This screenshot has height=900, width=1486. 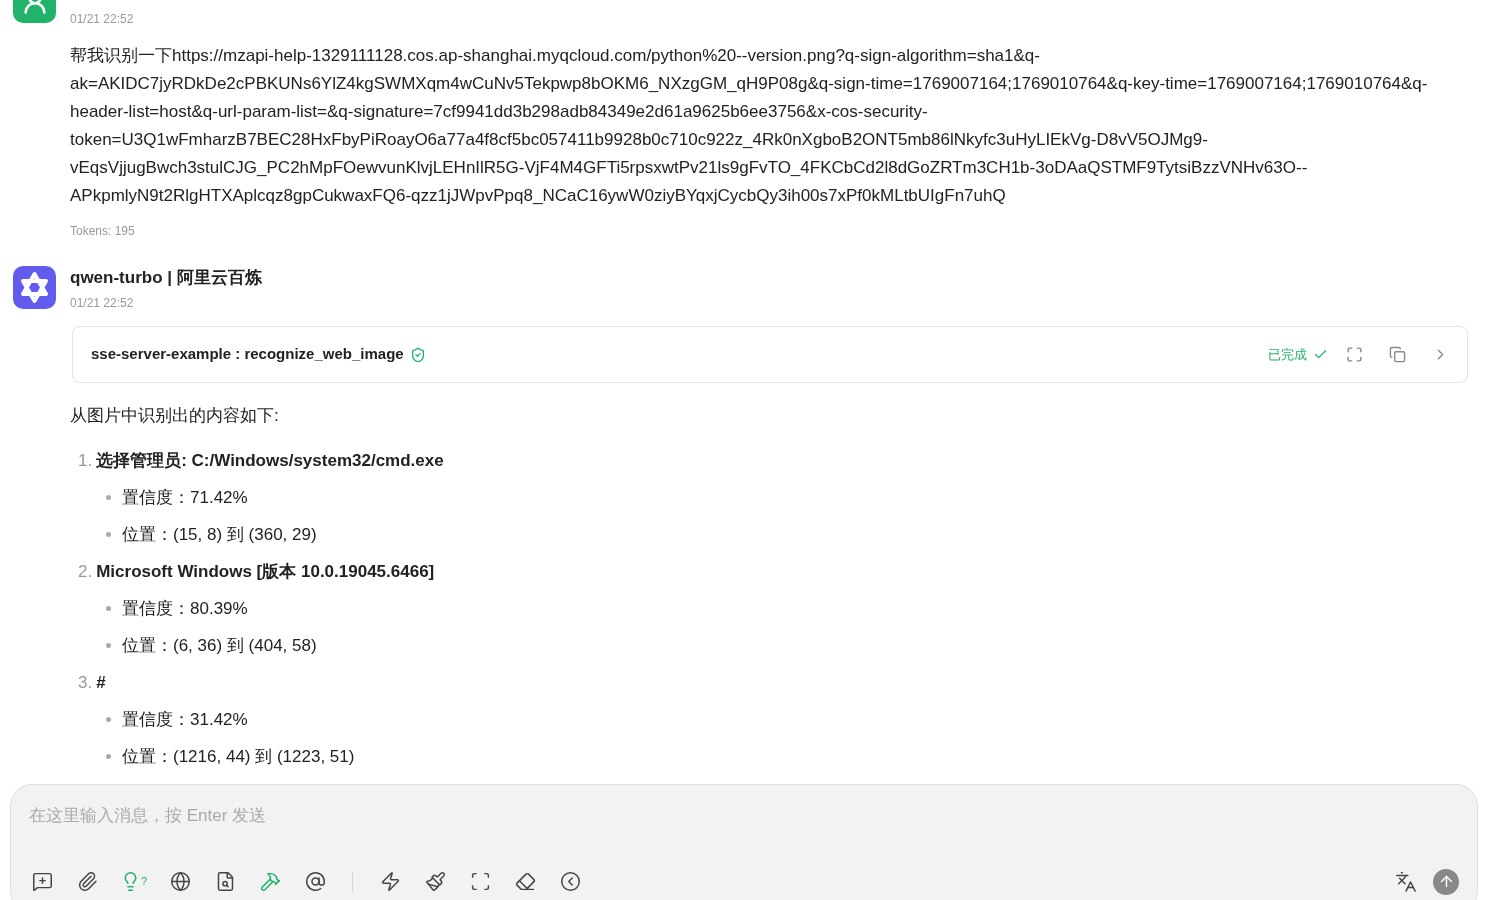 I want to click on translate-icon, so click(x=1406, y=881).